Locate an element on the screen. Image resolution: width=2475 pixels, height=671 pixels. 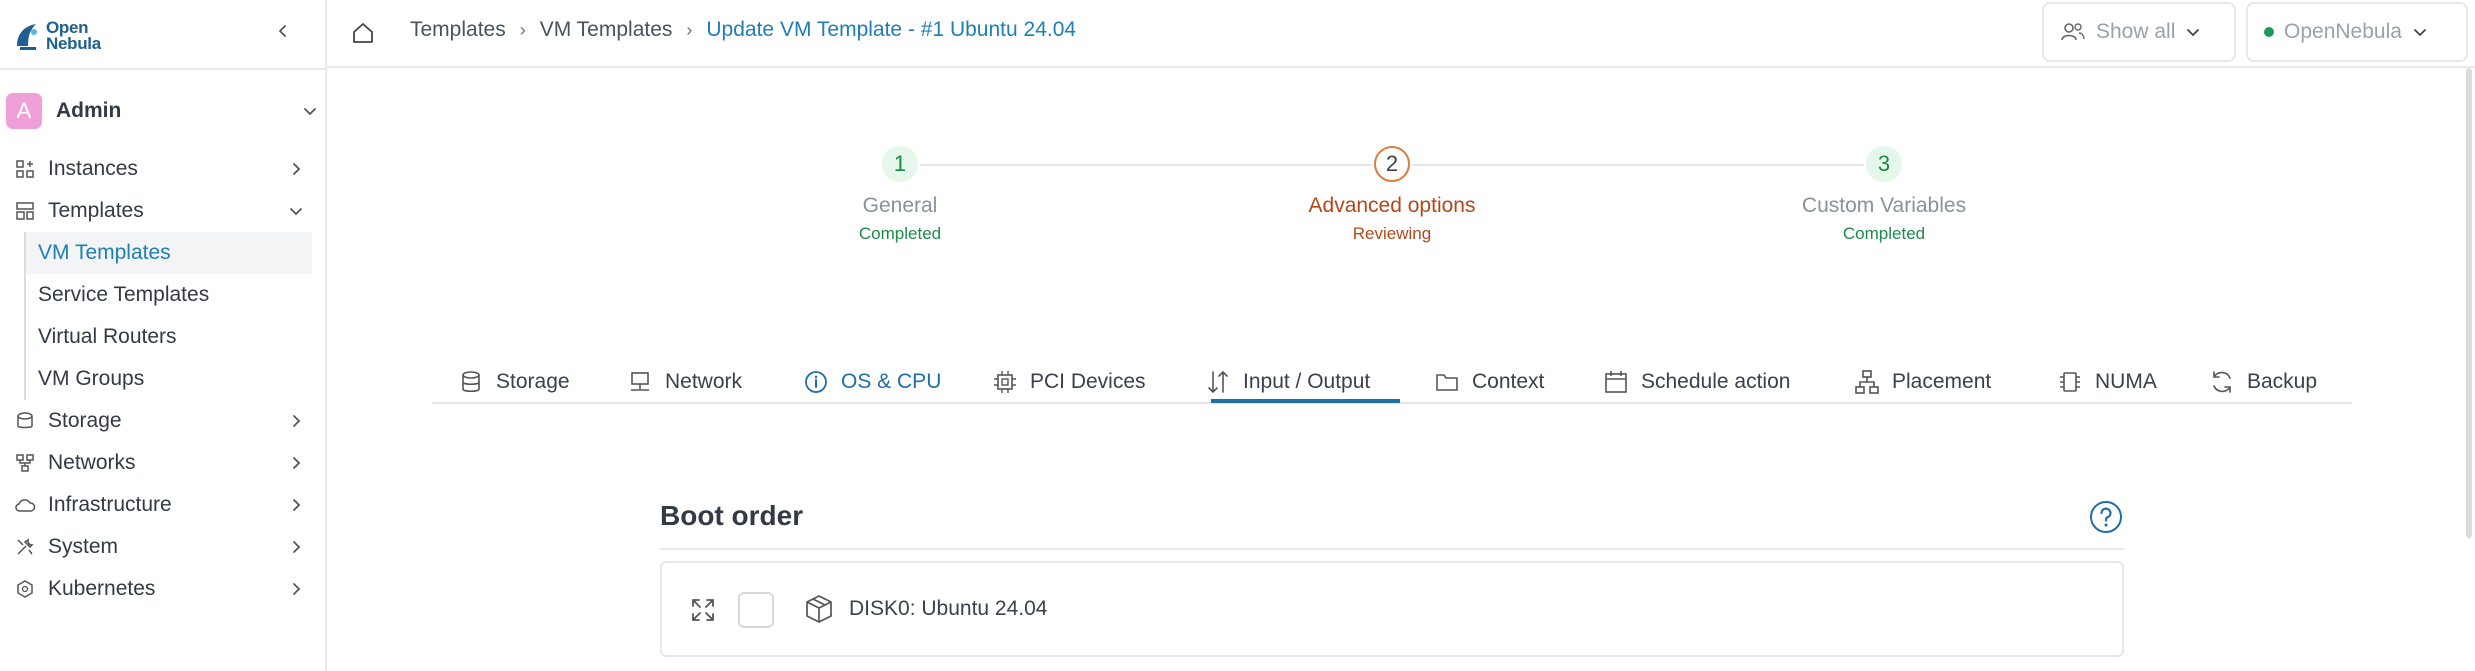
boot-item-label: DISK0: Ubuntu 24.04 is located at coordinates (948, 608).